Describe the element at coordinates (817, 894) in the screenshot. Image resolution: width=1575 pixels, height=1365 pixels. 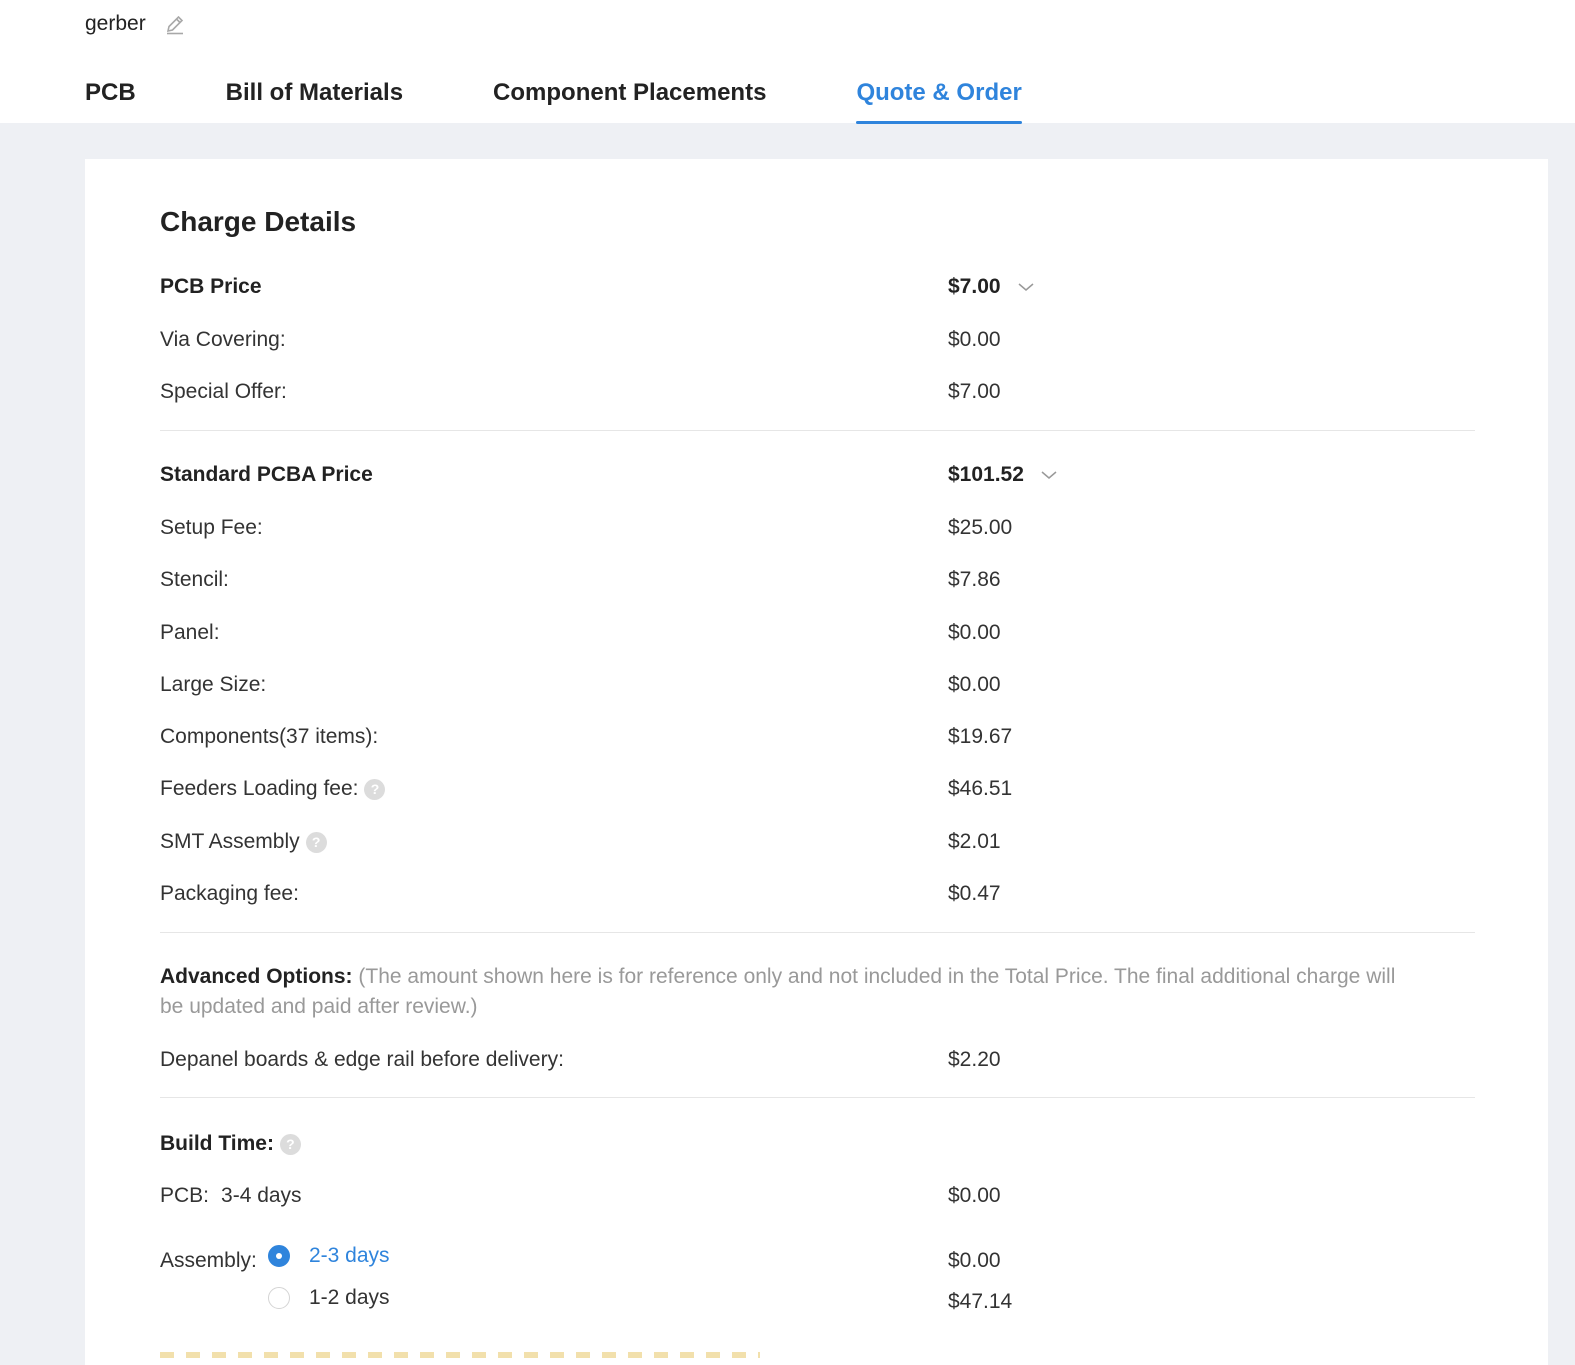
I see `charge-row: Packaging fee: $0.47` at that location.